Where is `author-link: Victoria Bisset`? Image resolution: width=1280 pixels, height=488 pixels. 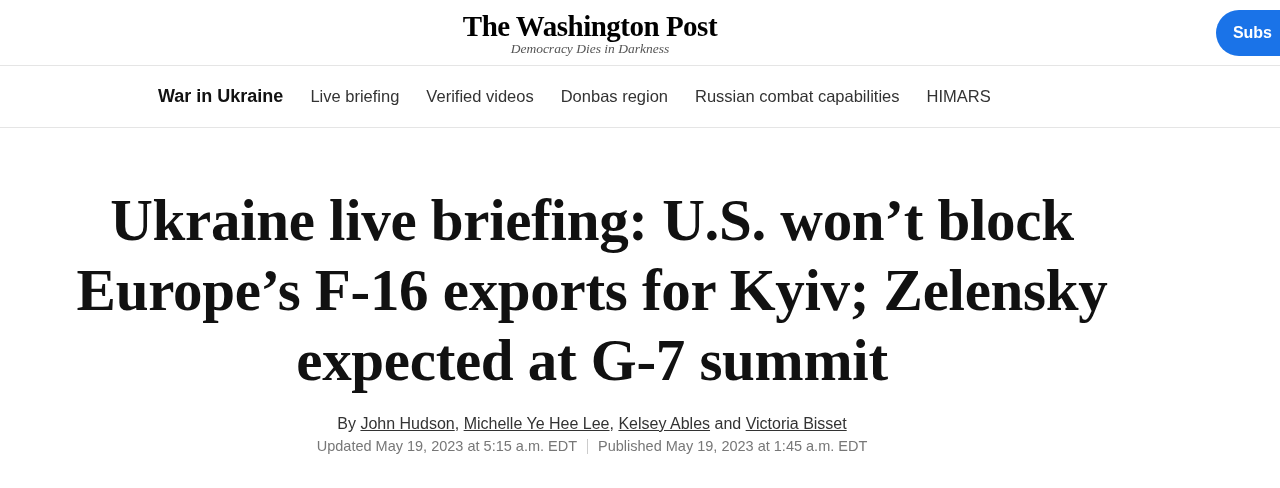
author-link: Victoria Bisset is located at coordinates (796, 423).